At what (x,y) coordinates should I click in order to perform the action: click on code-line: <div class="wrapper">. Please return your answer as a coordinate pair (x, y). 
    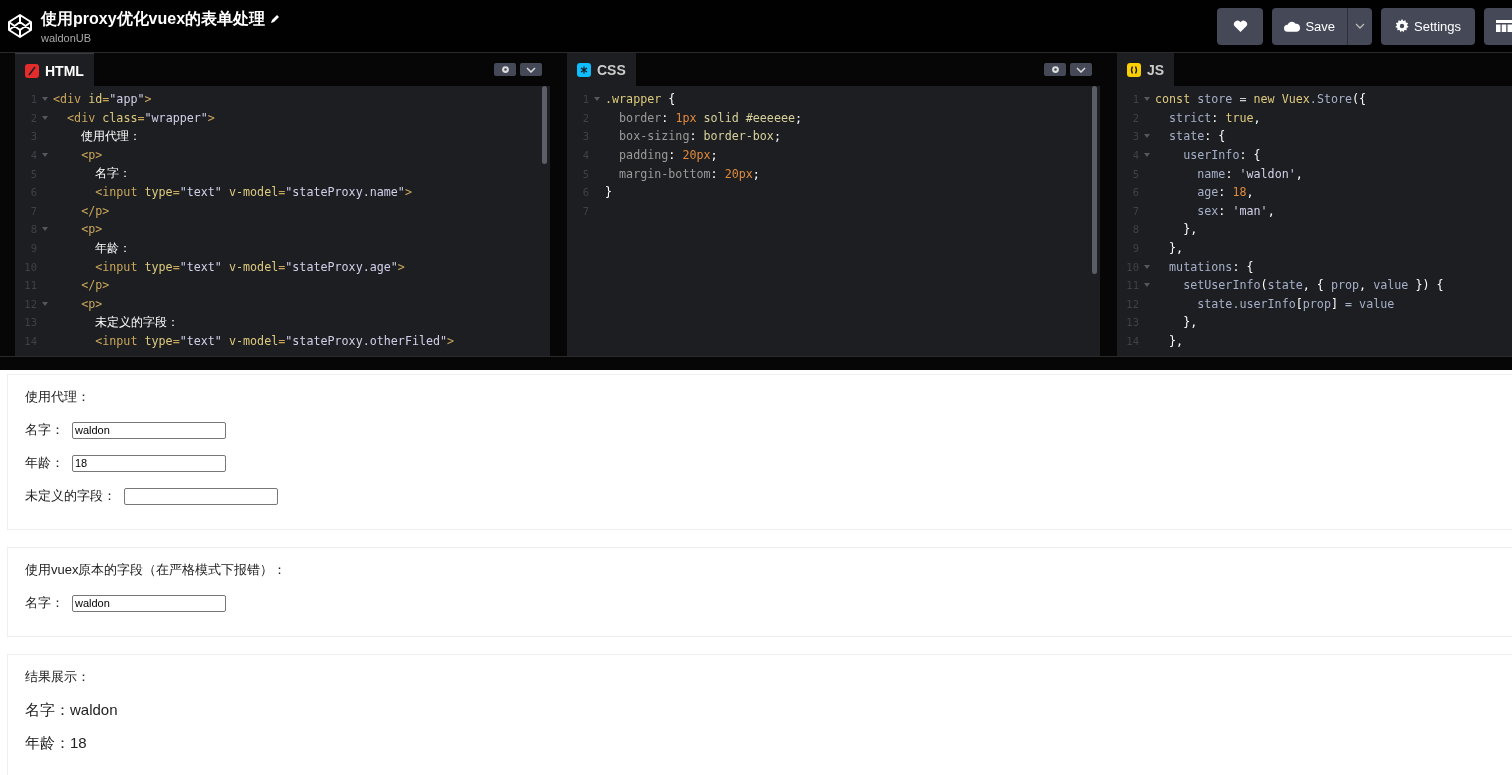
    Looking at the image, I should click on (140, 117).